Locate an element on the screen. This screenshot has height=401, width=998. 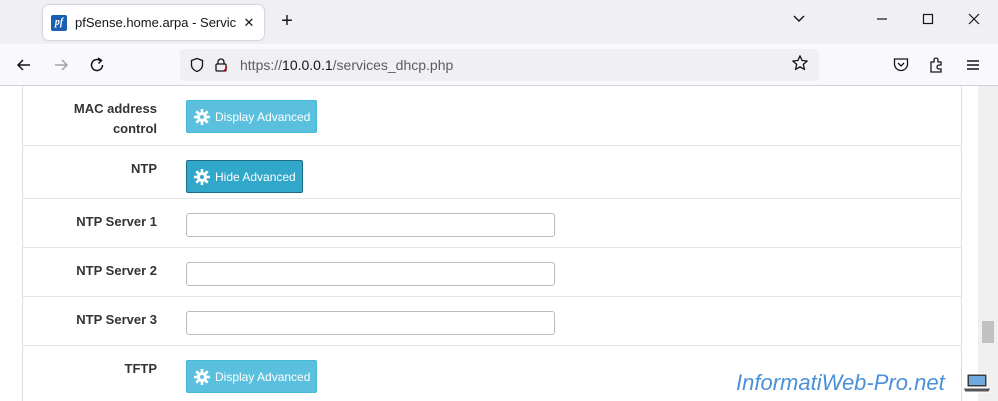
form-row-ntp: NTP Hide Advanced is located at coordinates (492, 172).